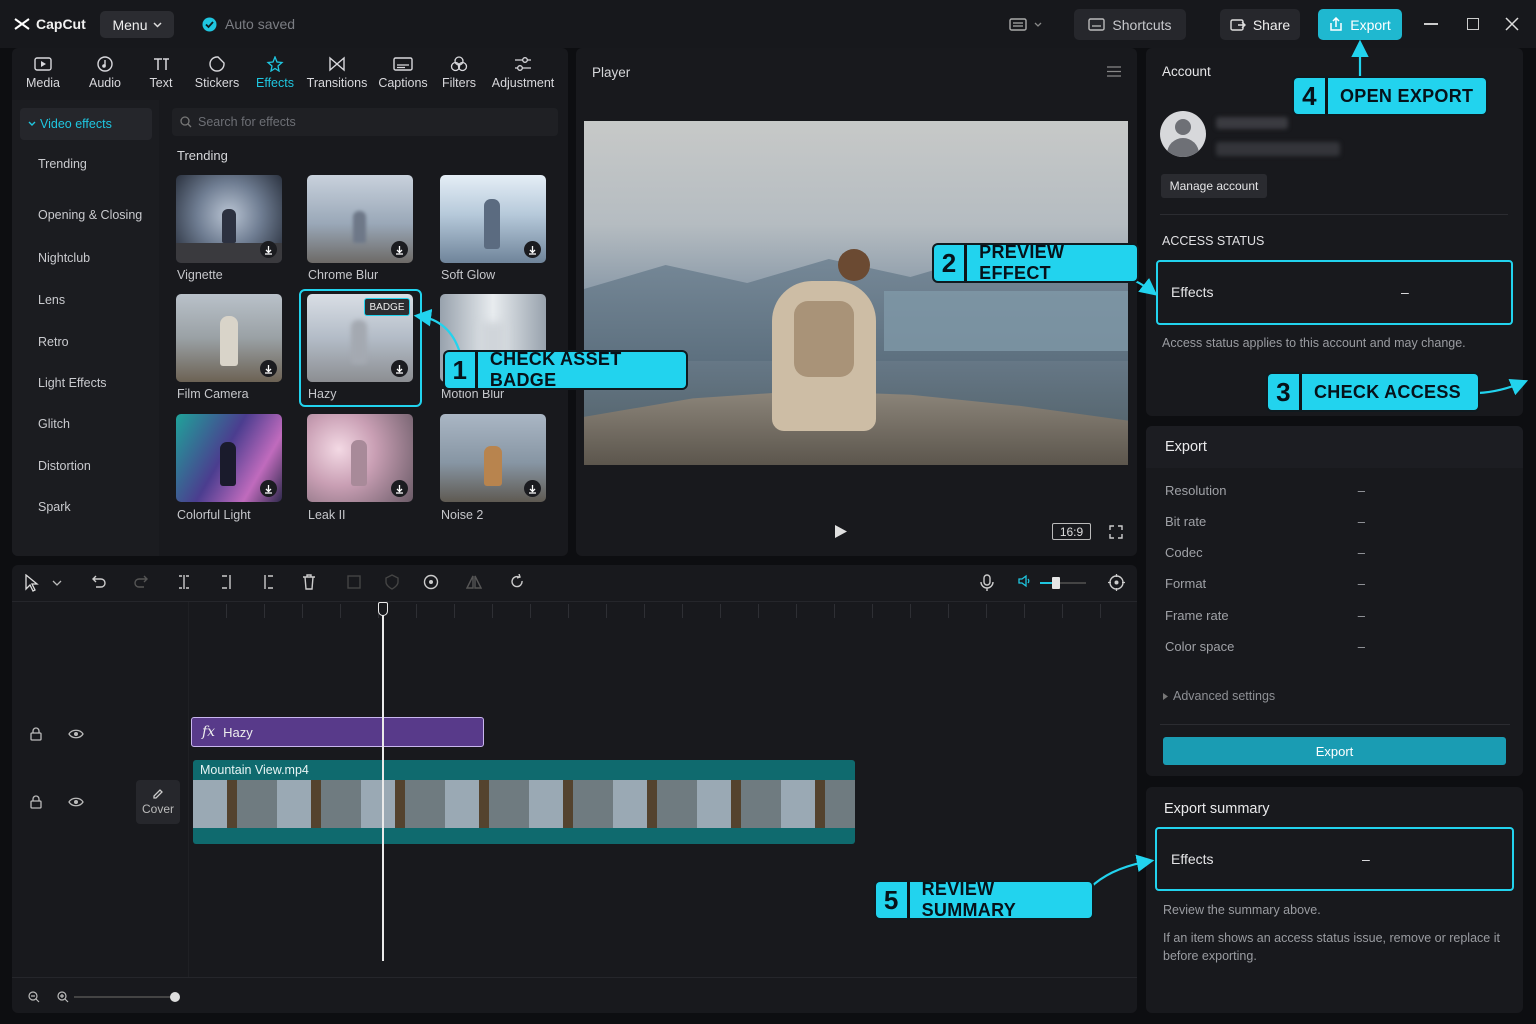 The image size is (1536, 1024). What do you see at coordinates (1214, 186) in the screenshot?
I see `manage-account-button: Manage account` at bounding box center [1214, 186].